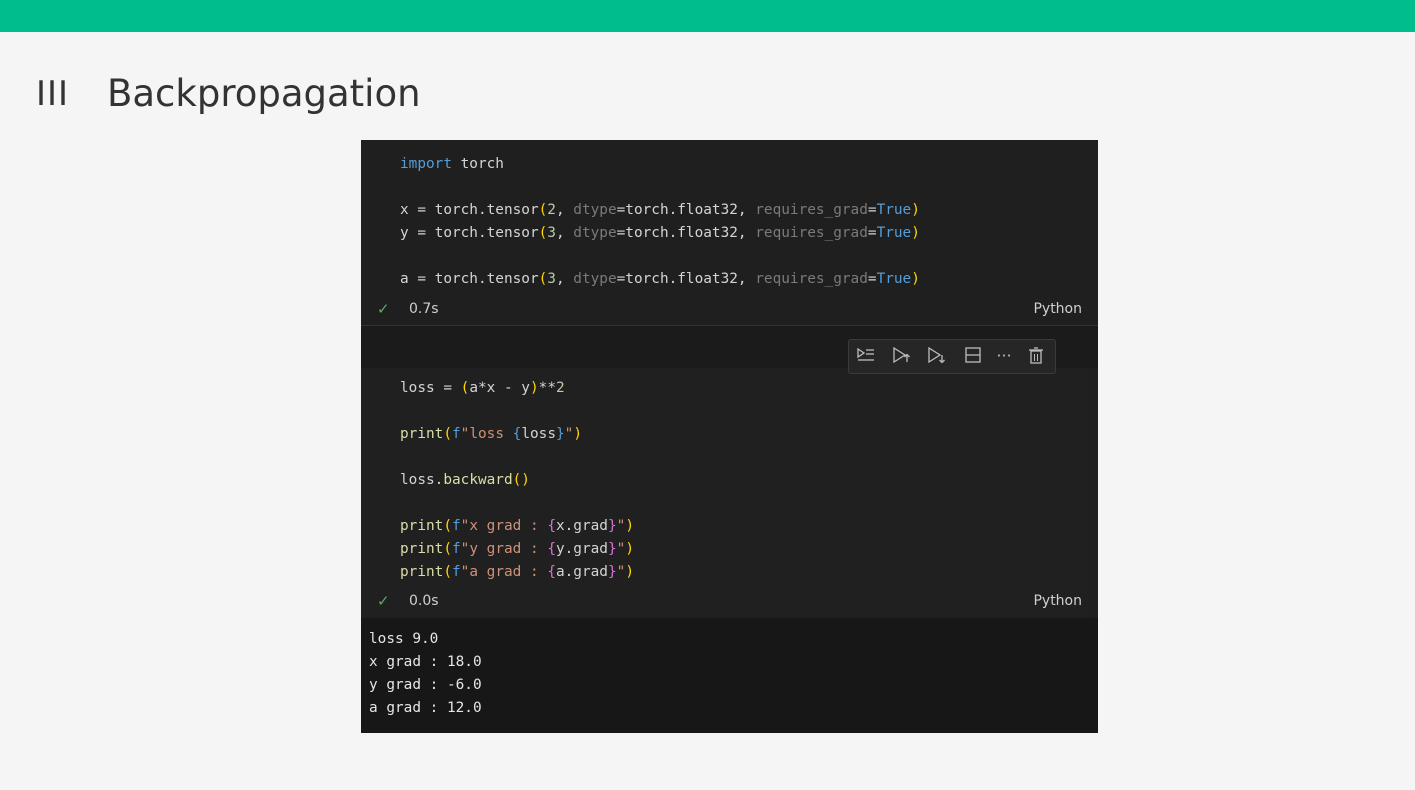 This screenshot has height=790, width=1415. What do you see at coordinates (404, 639) in the screenshot?
I see `output-line: loss 9.0` at bounding box center [404, 639].